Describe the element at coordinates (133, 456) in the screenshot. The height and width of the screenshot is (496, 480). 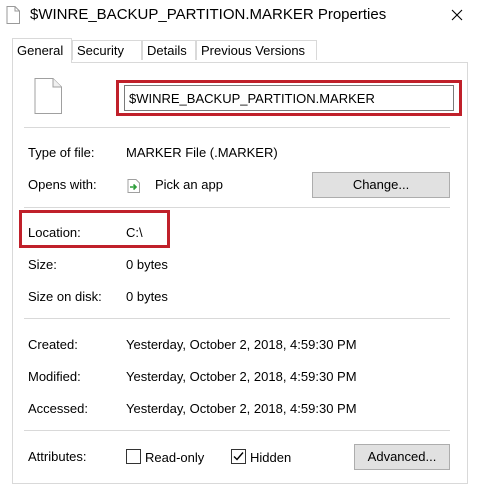
I see `read-only-checkbox` at that location.